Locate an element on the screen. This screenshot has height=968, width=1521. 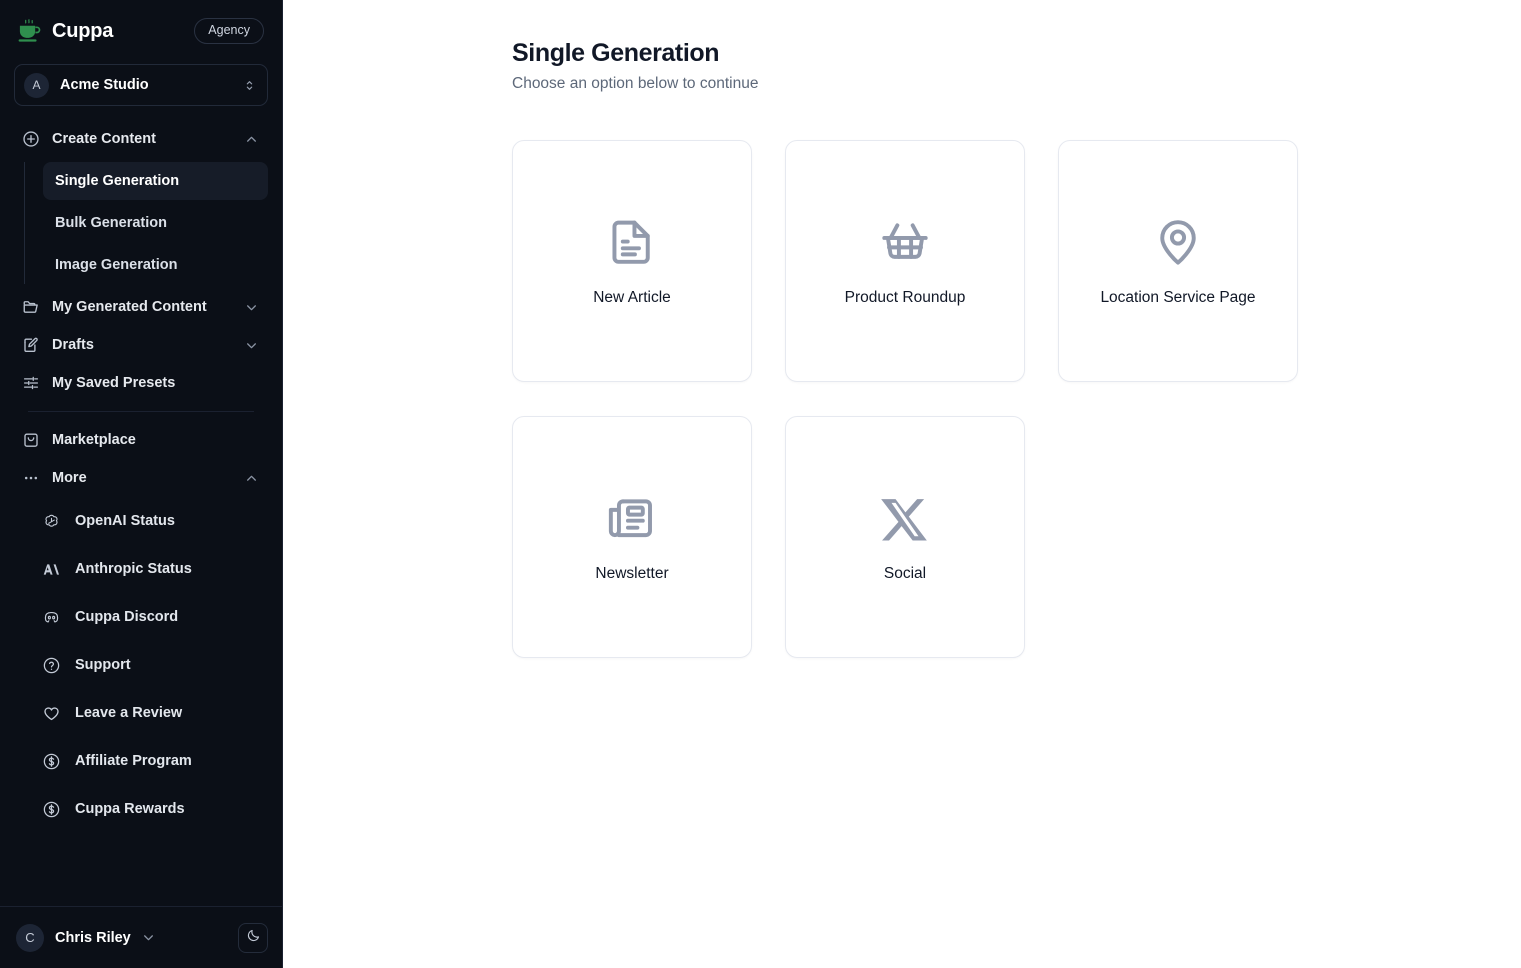
sidebar-item-label: Cuppa Rewards is located at coordinates (130, 809).